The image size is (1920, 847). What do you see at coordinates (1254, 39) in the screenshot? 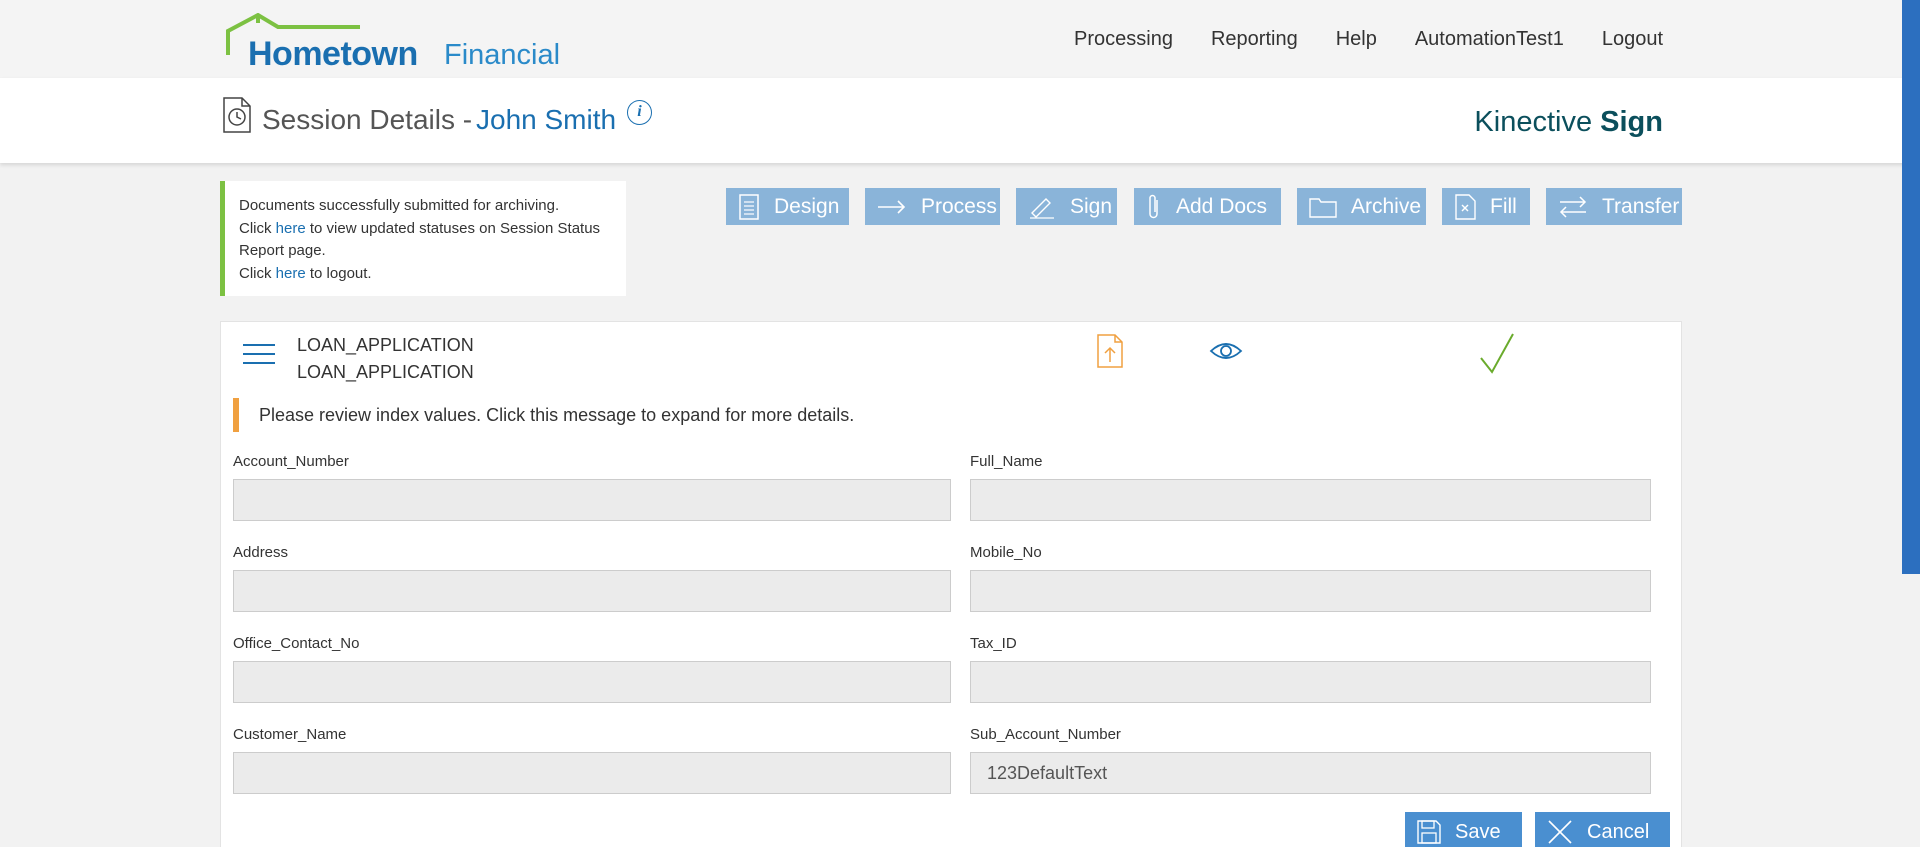
I see `nav-reporting: Reporting` at bounding box center [1254, 39].